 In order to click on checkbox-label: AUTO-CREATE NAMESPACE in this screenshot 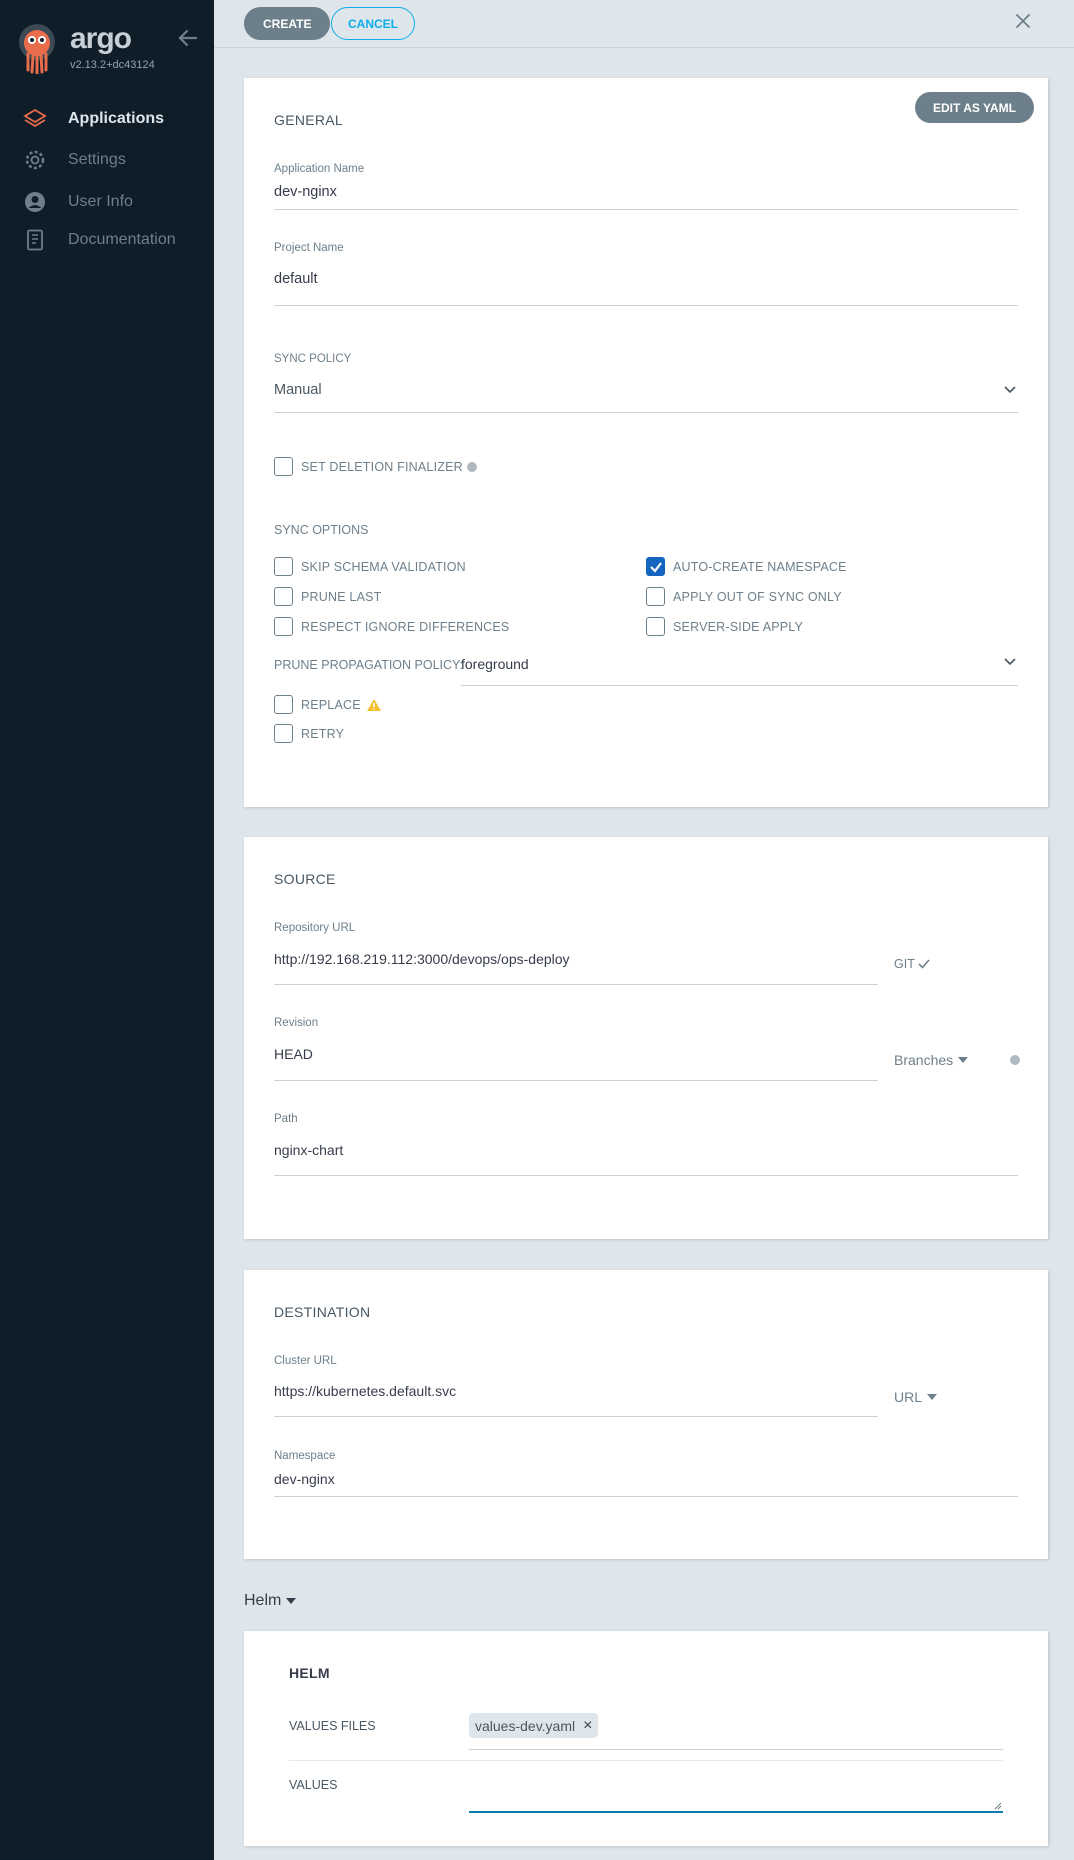, I will do `click(760, 566)`.